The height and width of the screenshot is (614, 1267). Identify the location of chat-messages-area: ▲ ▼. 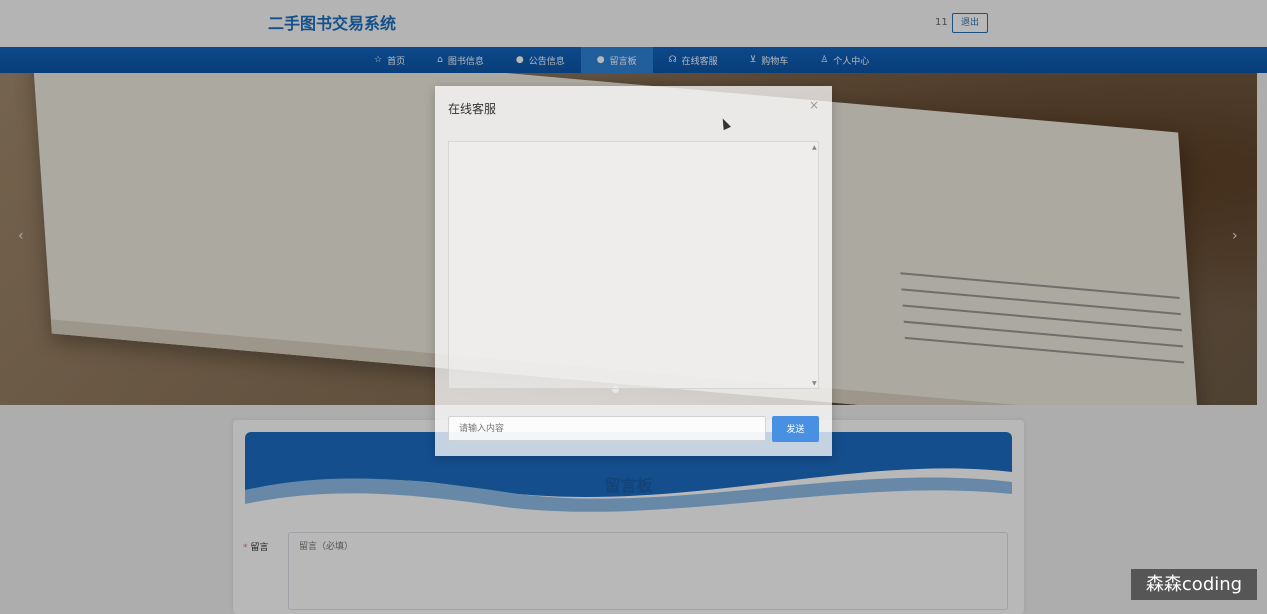
(633, 265).